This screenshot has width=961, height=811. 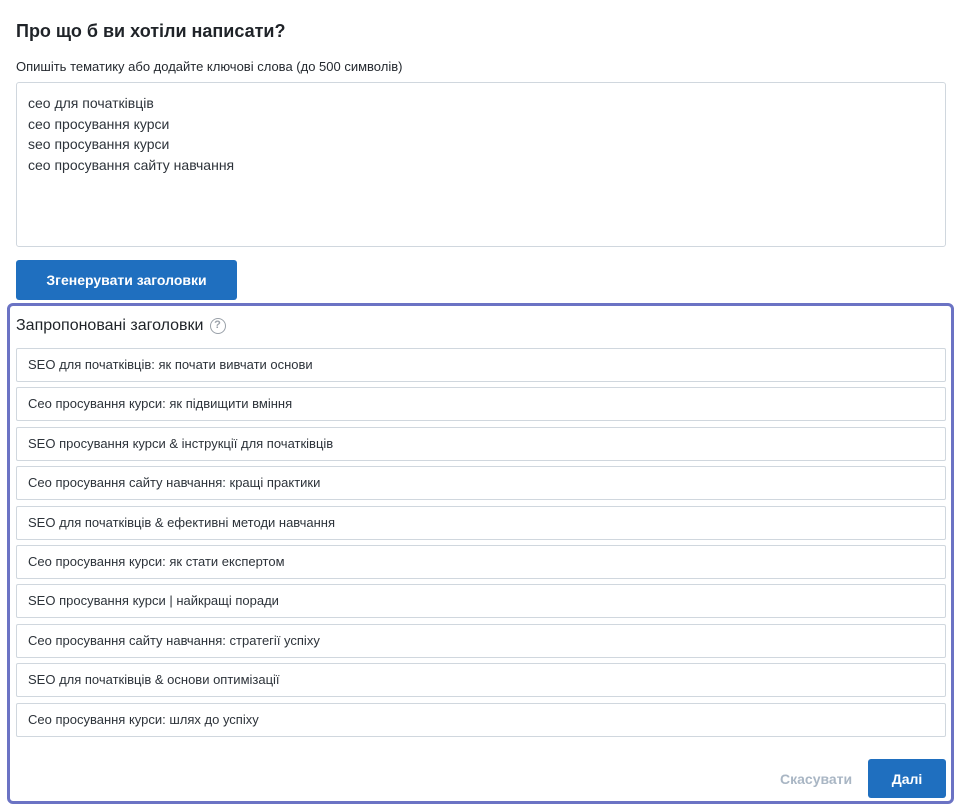 I want to click on help-icon: ?, so click(x=217, y=326).